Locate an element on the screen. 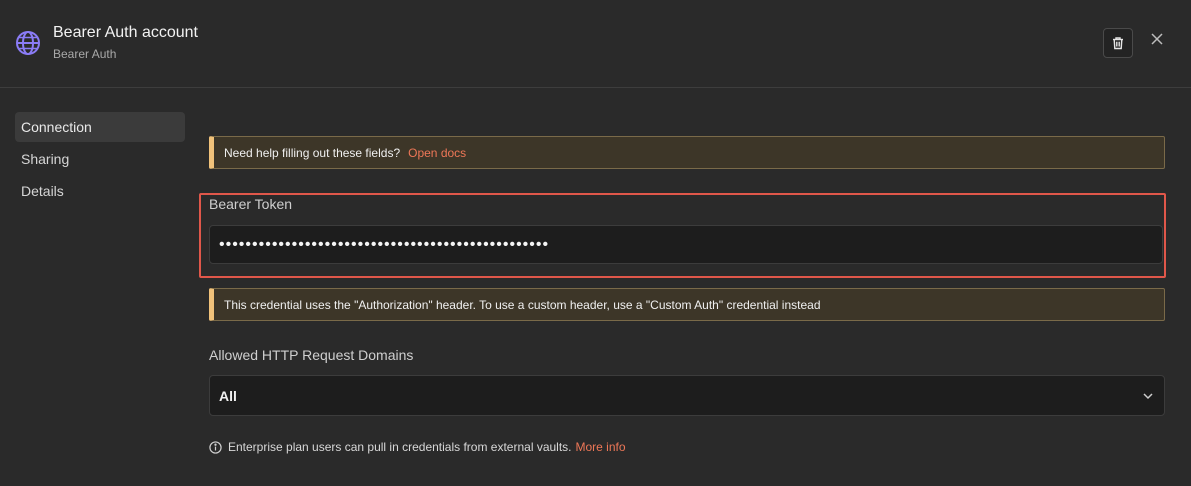  globe-icon is located at coordinates (28, 43).